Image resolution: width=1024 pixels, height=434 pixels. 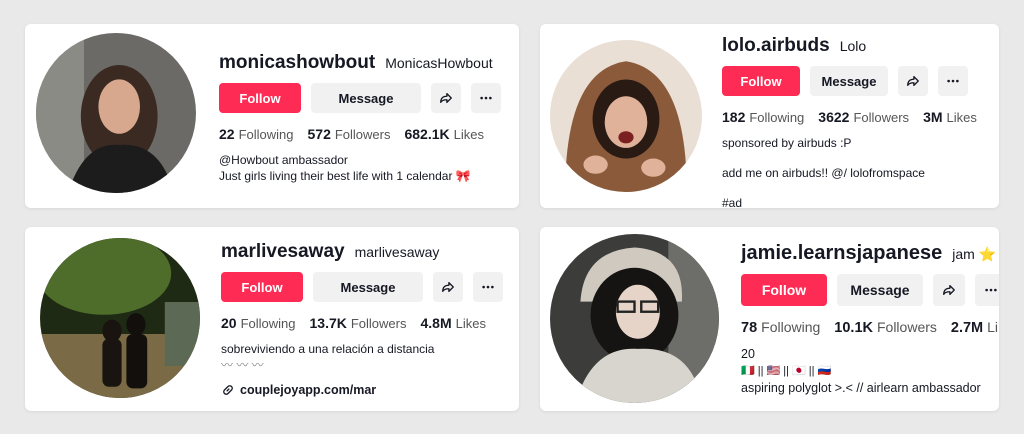 What do you see at coordinates (823, 173) in the screenshot?
I see `bio-line: add me on airbuds!! @/ lolofromspace` at bounding box center [823, 173].